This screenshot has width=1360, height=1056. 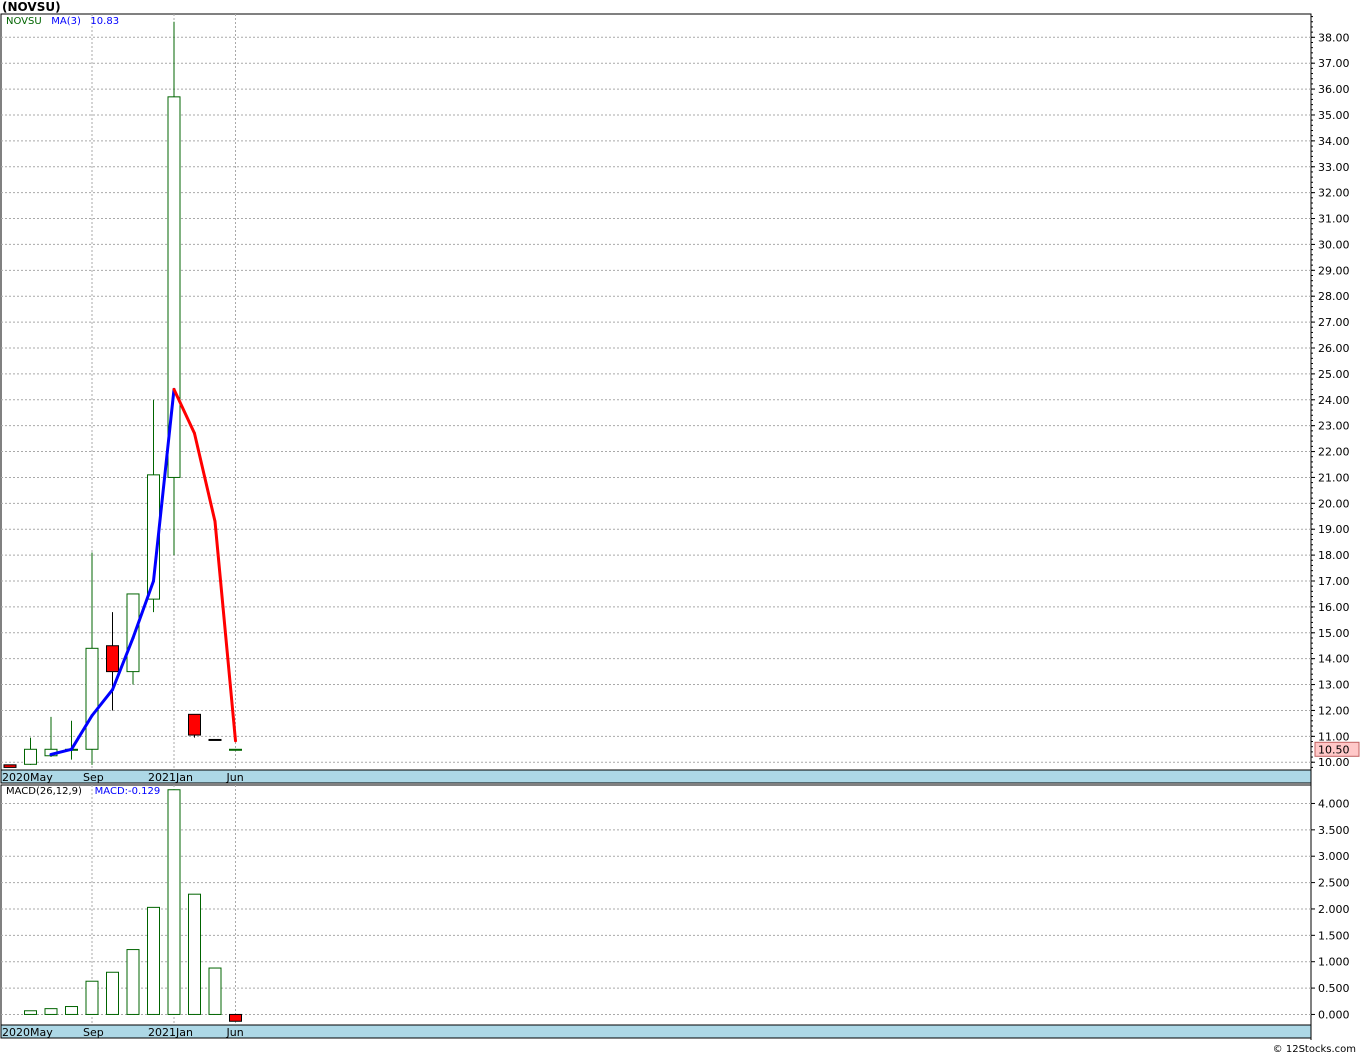 What do you see at coordinates (1334, 962) in the screenshot?
I see `macd-y-tick-label: 1.000` at bounding box center [1334, 962].